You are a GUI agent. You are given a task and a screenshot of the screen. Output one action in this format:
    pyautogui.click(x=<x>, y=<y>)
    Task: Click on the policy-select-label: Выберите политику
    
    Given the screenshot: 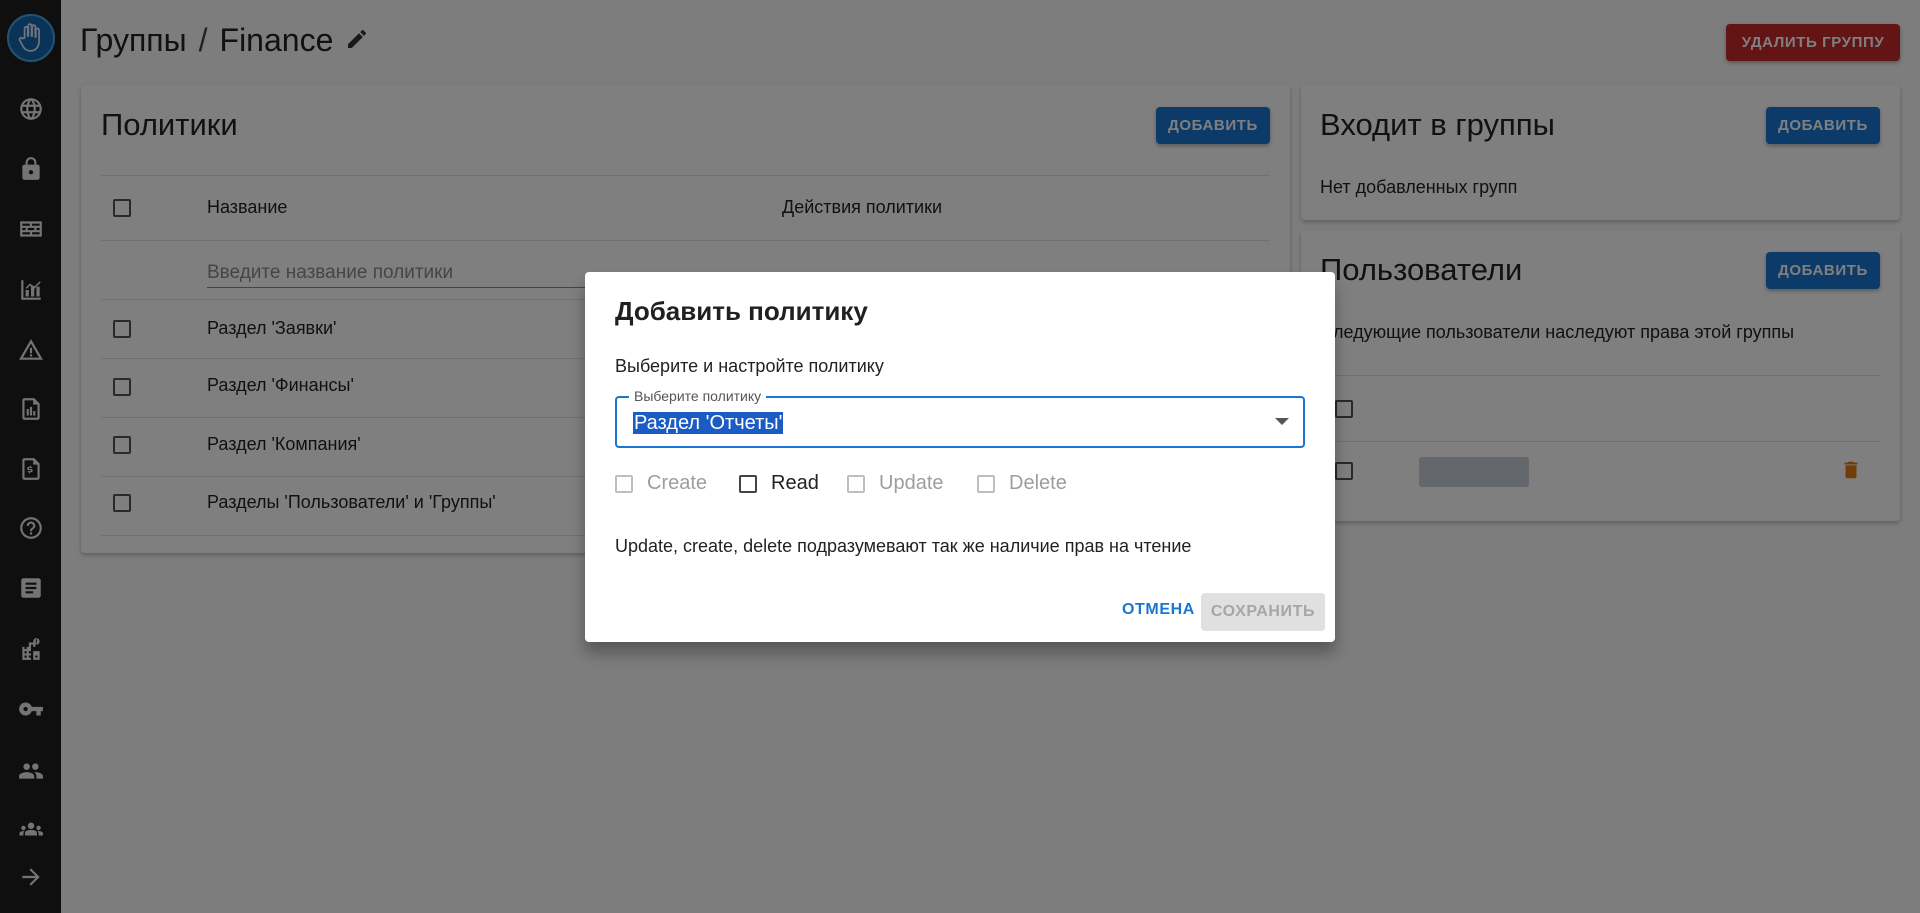 What is the action you would take?
    pyautogui.click(x=698, y=396)
    